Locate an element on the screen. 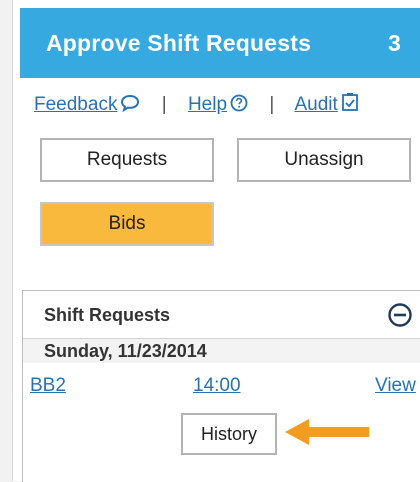 This screenshot has height=482, width=420. shift-code-link: BB2 is located at coordinates (48, 386).